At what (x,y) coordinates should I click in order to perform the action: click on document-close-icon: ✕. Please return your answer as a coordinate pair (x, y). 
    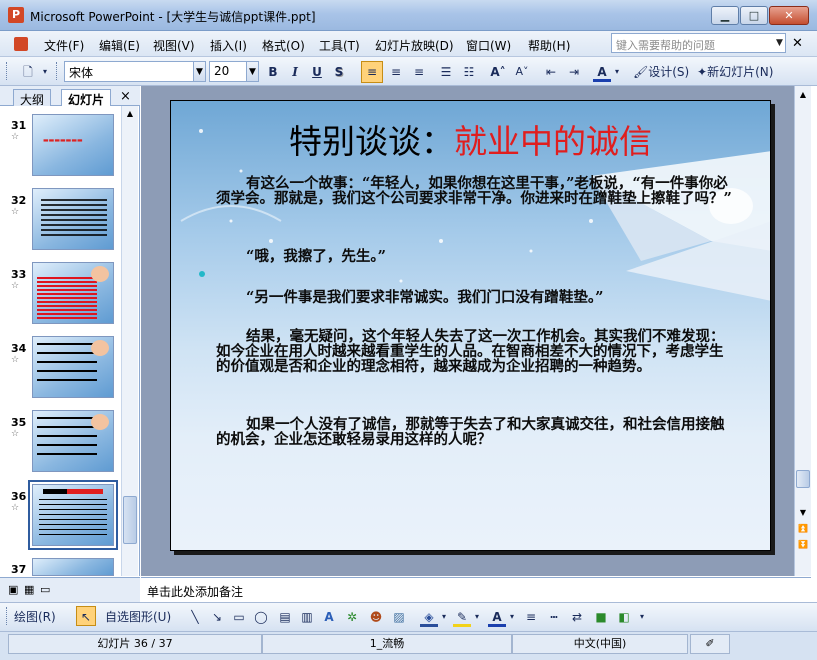
    Looking at the image, I should click on (797, 43).